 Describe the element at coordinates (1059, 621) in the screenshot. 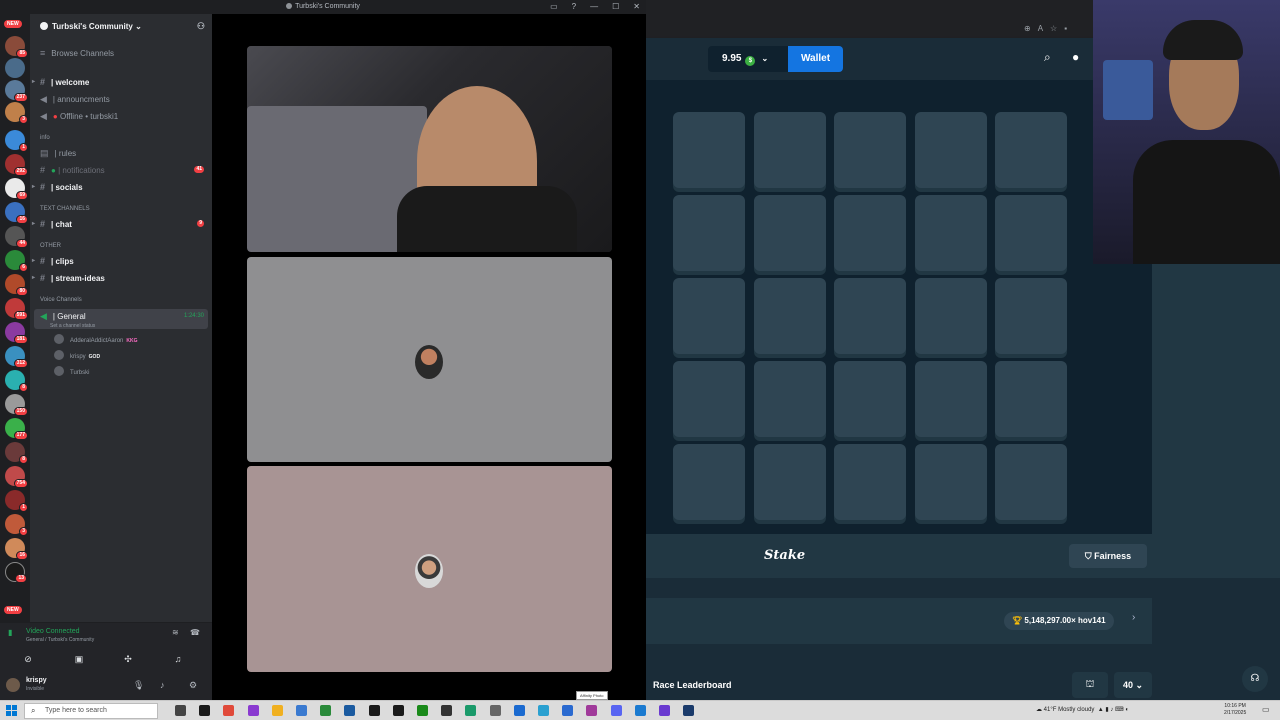

I see `big-win-badge: 🏆︎ 5,148,297.00× hov141` at that location.